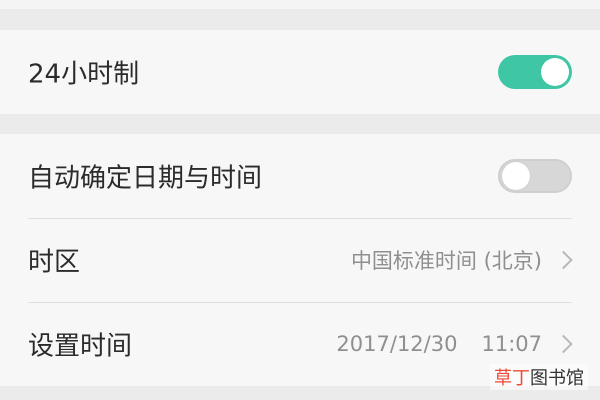 This screenshot has width=600, height=400. I want to click on time-value: 11:07, so click(511, 344).